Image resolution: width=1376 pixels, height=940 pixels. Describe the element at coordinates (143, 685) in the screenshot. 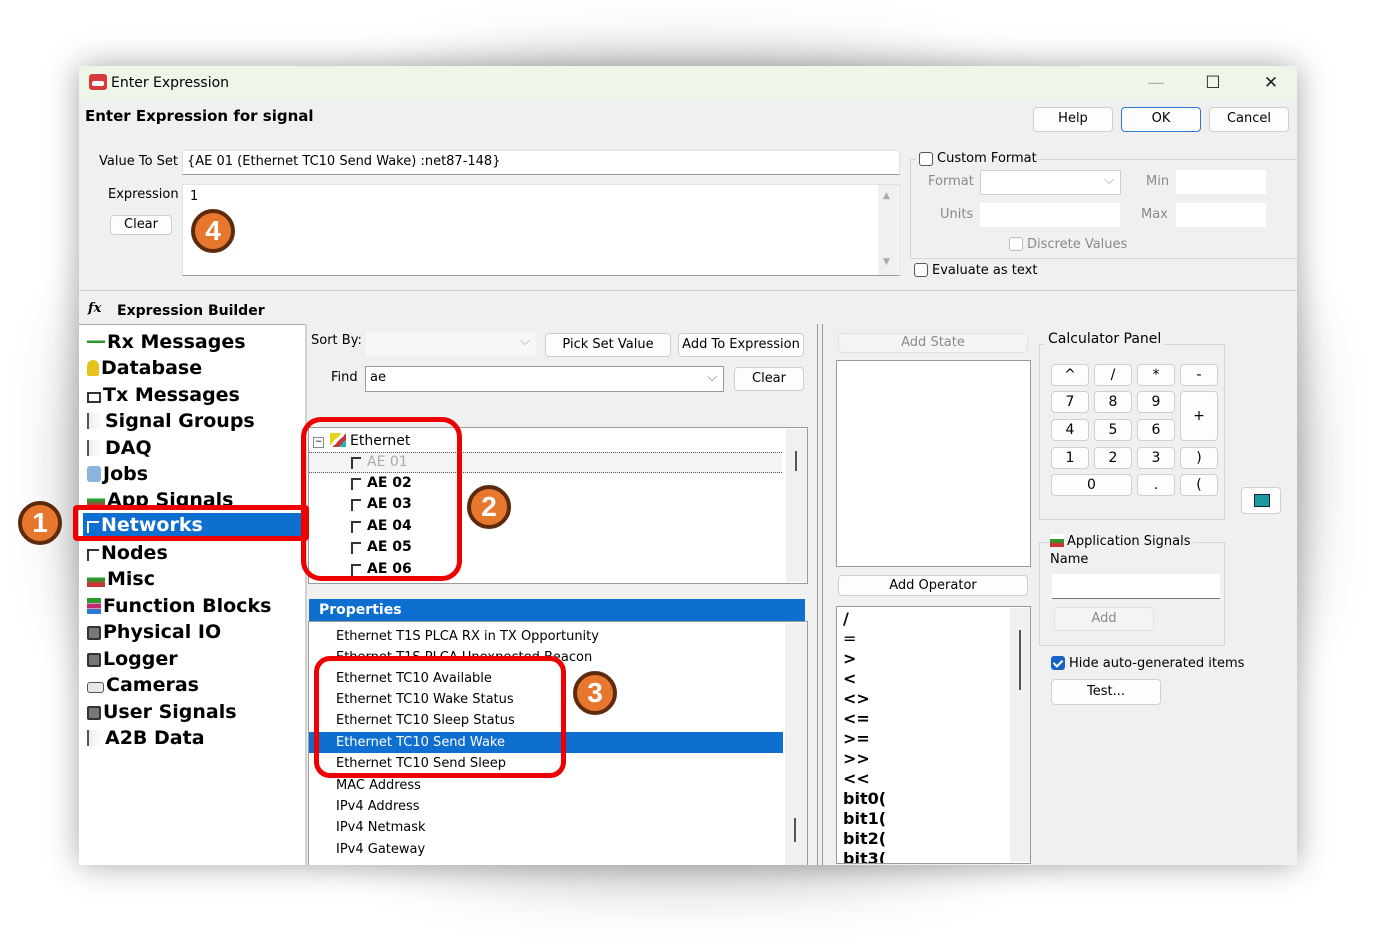

I see `category-cameras: Cameras` at that location.